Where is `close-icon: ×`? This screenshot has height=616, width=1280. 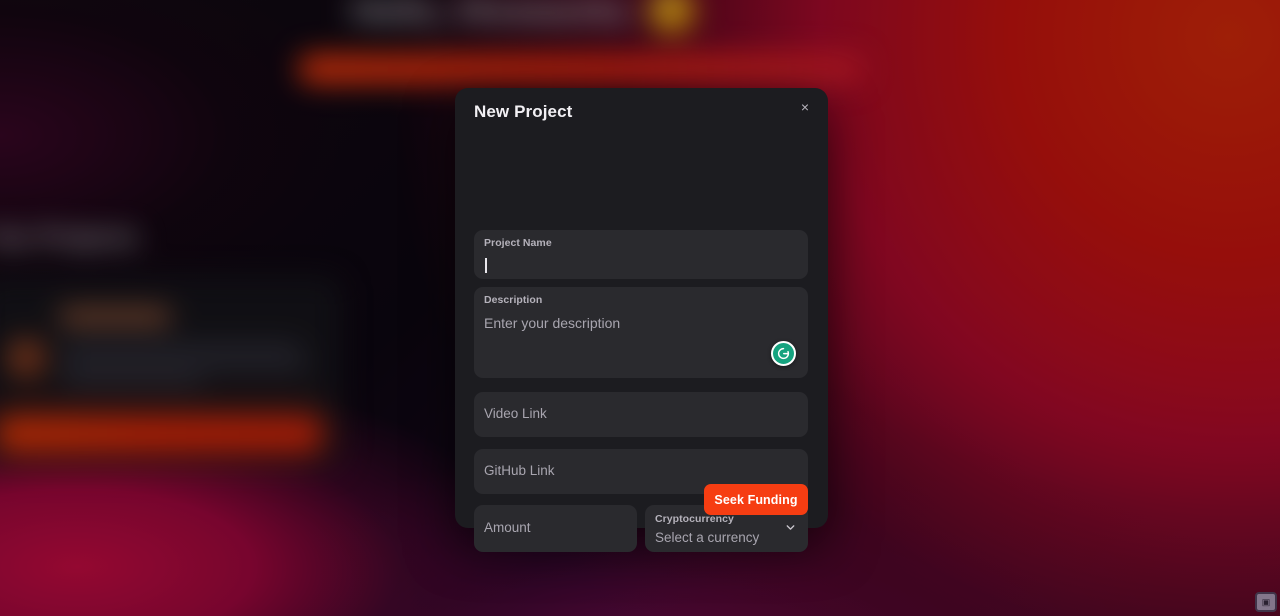 close-icon: × is located at coordinates (805, 107).